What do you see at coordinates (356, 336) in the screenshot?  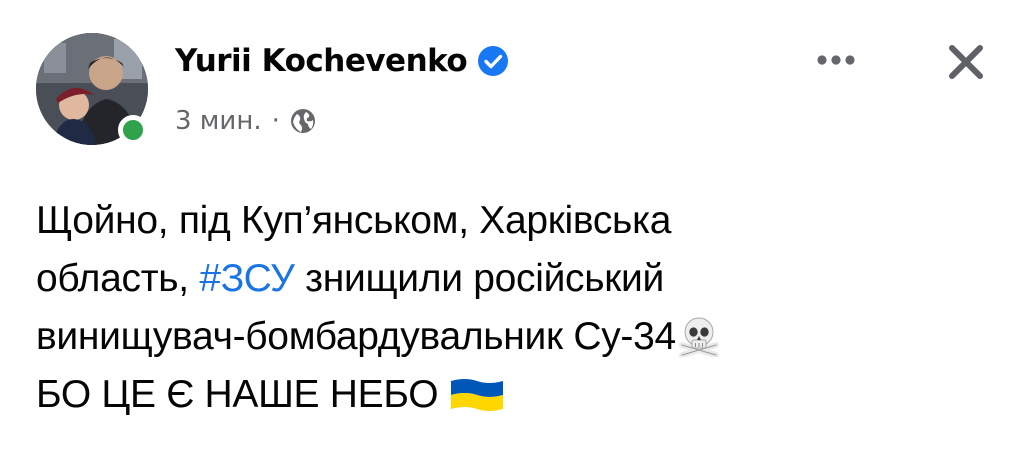 I see `post-text-segment: винищувач-бомбардувальник Су-34` at bounding box center [356, 336].